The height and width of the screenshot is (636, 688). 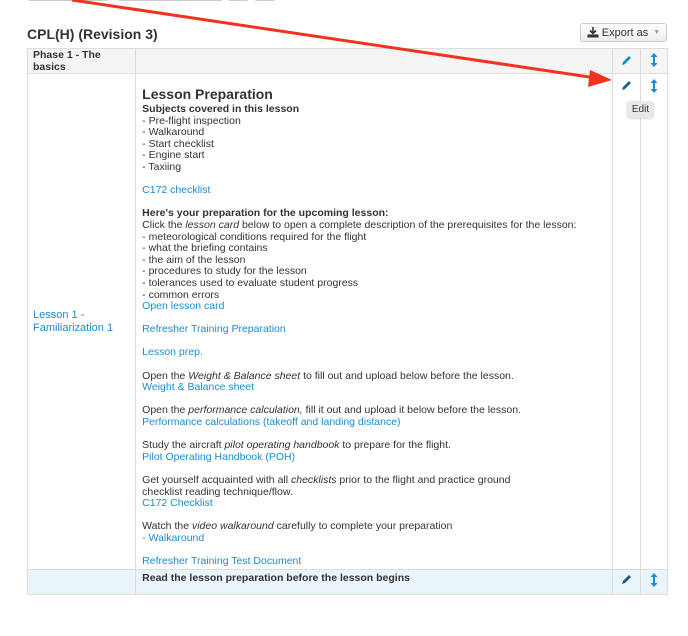 I want to click on lesson-name-link: Lesson 1 - Familiarization 1, so click(x=81, y=321).